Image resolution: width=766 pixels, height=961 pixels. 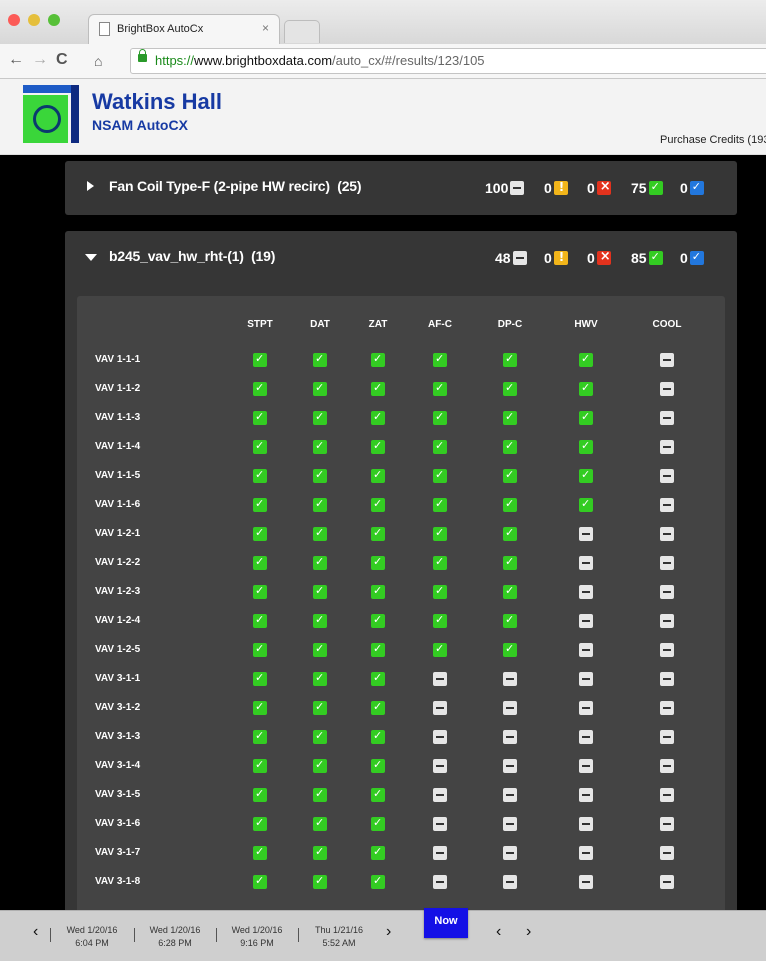 What do you see at coordinates (339, 937) in the screenshot?
I see `timeline-entry: Thu 1/21/16 5:52 AM` at bounding box center [339, 937].